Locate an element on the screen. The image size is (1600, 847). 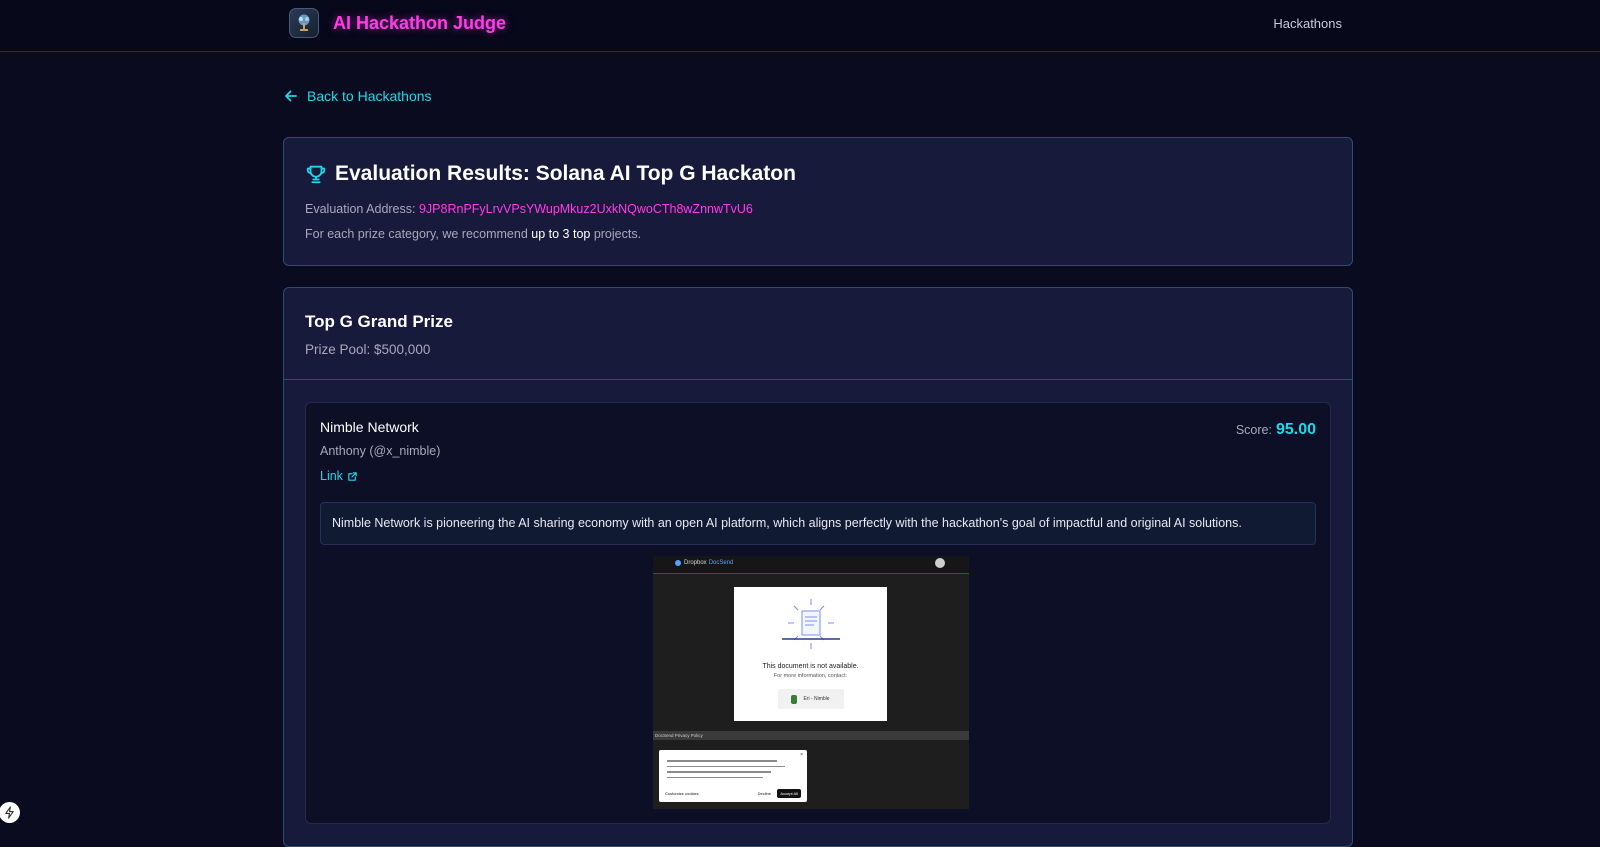
score-value: 95.00 is located at coordinates (1295, 429).